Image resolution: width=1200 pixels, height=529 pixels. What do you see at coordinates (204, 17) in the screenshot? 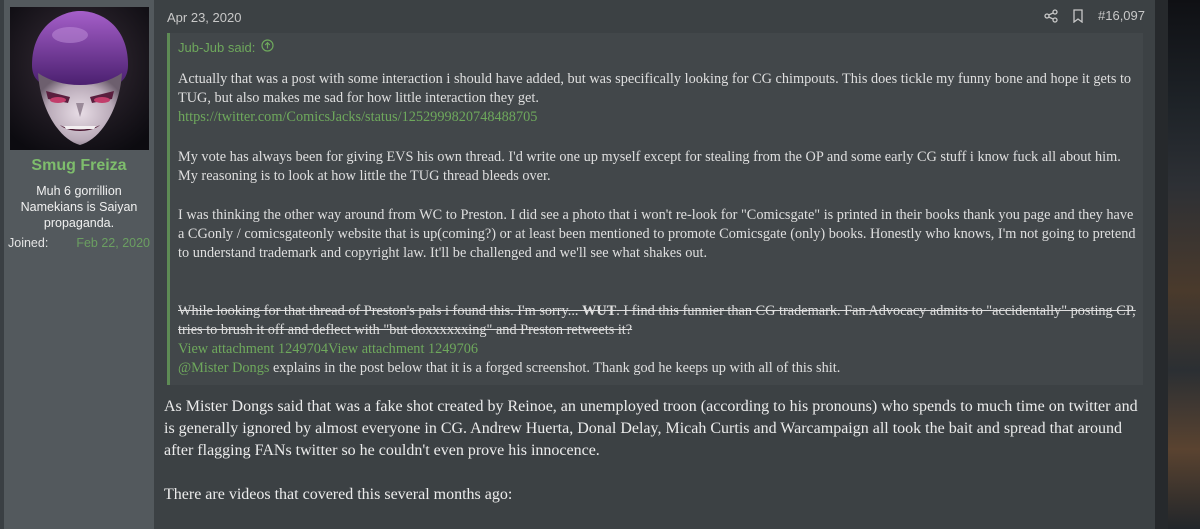
I see `post-date: Apr 23, 2020` at bounding box center [204, 17].